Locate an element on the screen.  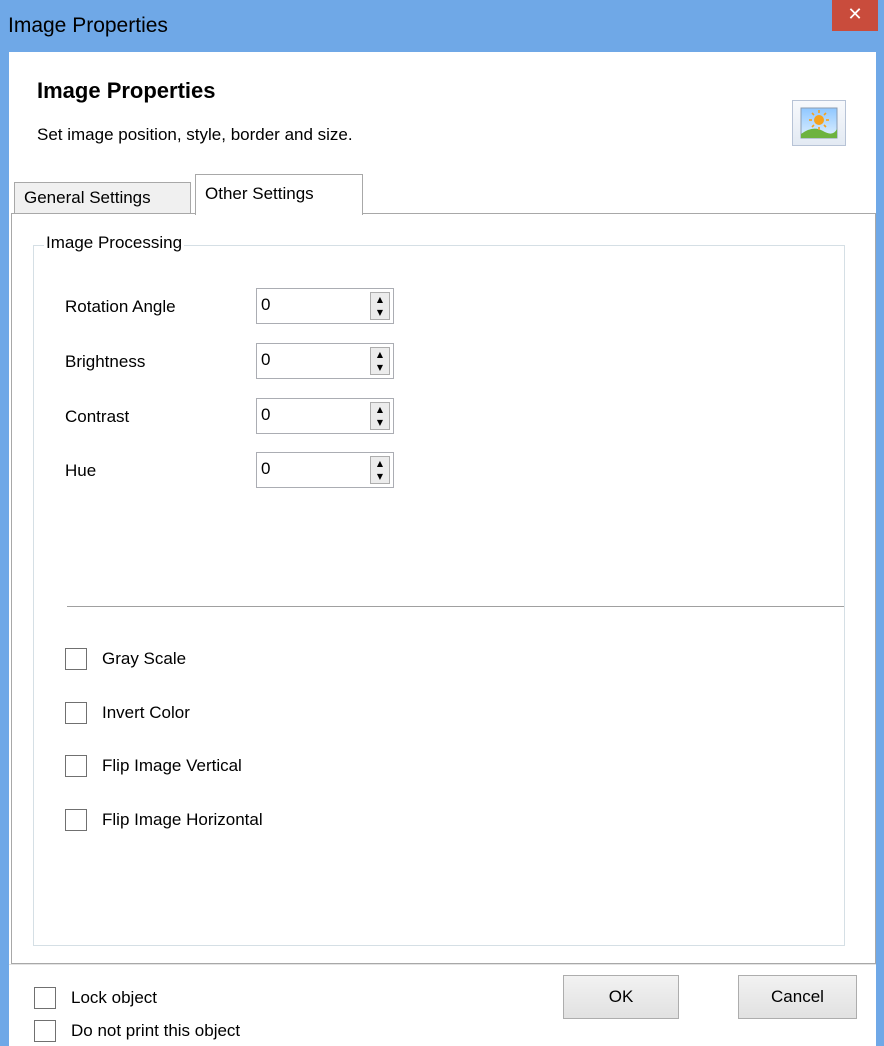
rotation-angle-input is located at coordinates (311, 305).